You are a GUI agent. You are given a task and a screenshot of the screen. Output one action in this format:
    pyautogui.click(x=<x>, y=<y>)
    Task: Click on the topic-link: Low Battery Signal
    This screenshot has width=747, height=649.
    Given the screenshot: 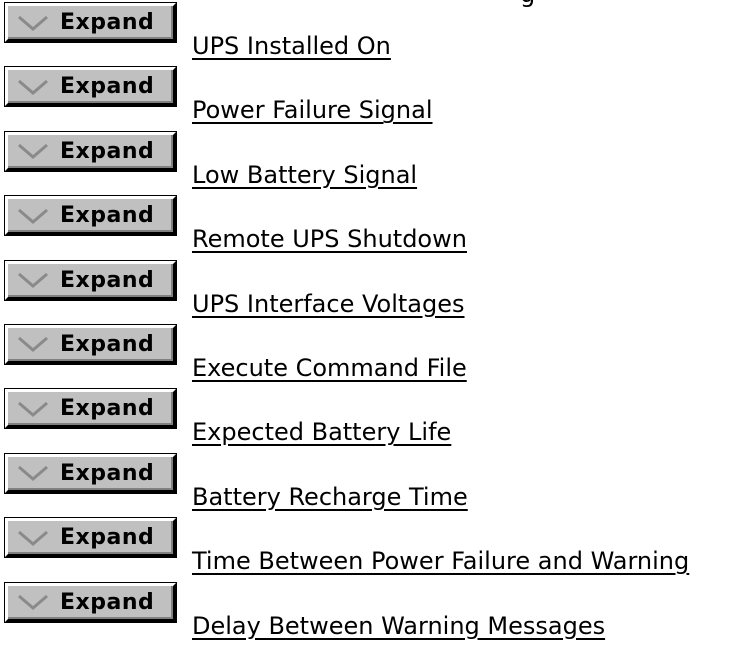 What is the action you would take?
    pyautogui.click(x=304, y=175)
    